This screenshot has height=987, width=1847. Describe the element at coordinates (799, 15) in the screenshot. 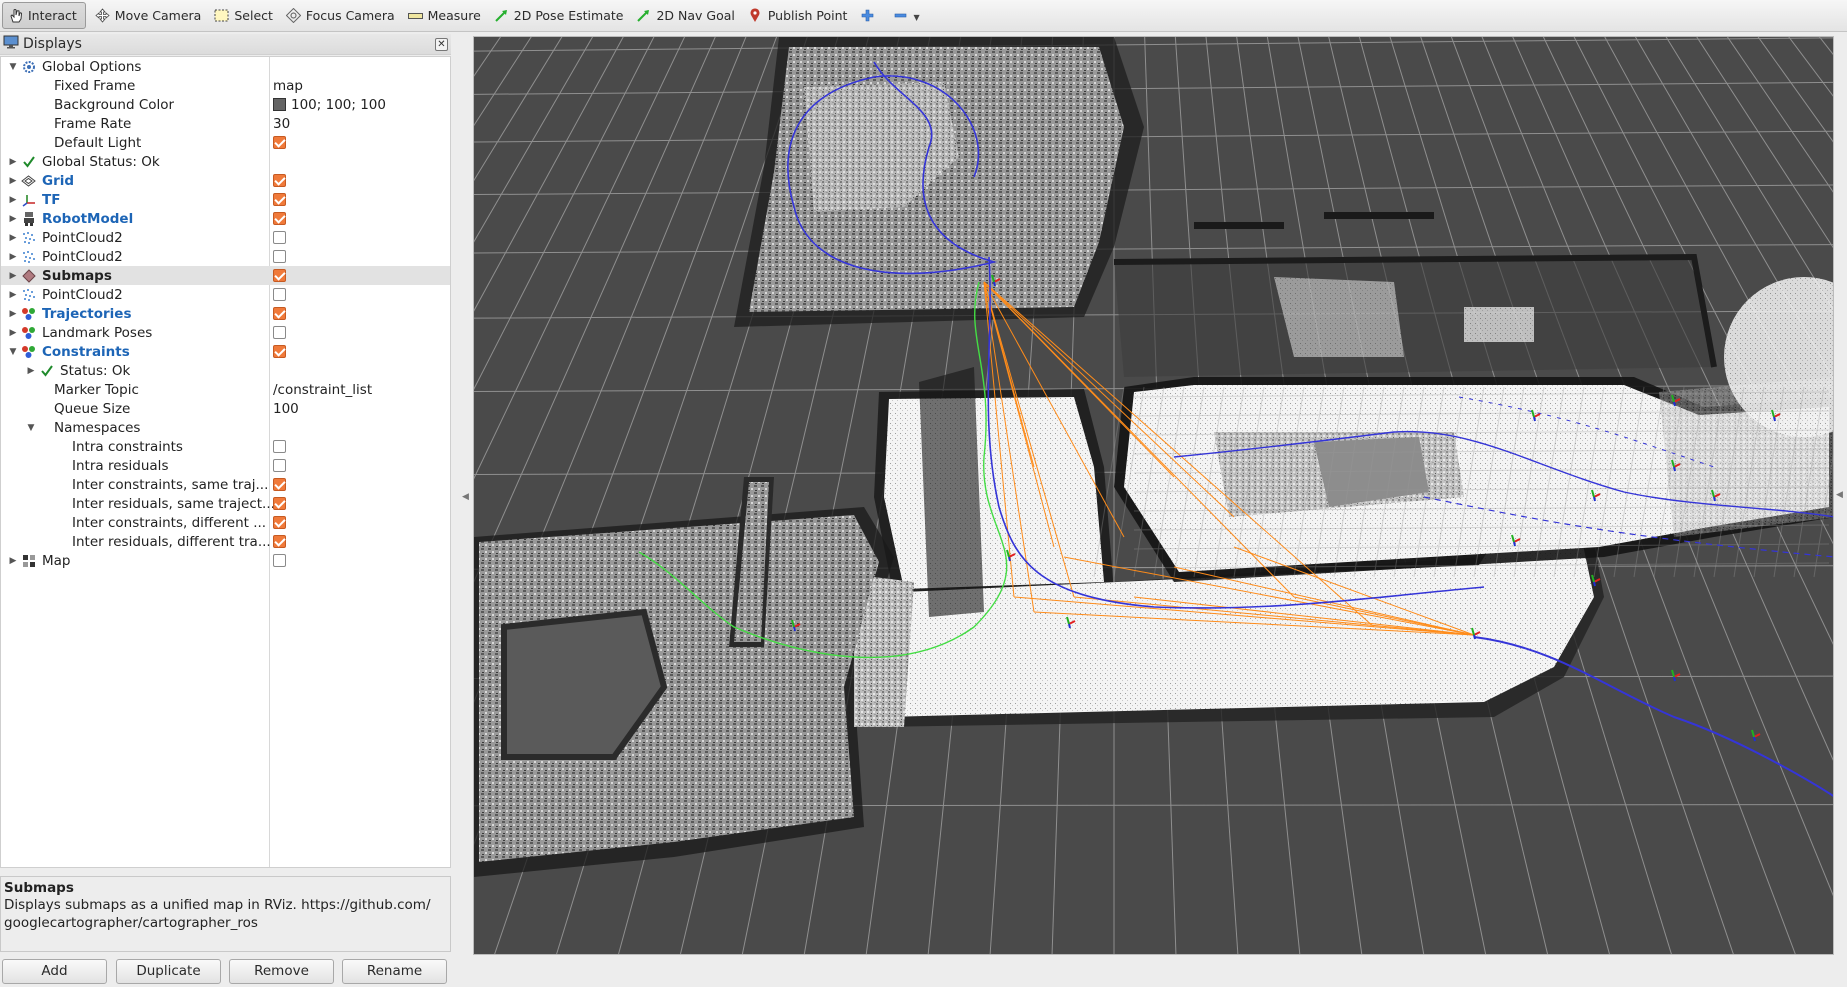

I see `publish-point-tool-button: Publish Point` at that location.